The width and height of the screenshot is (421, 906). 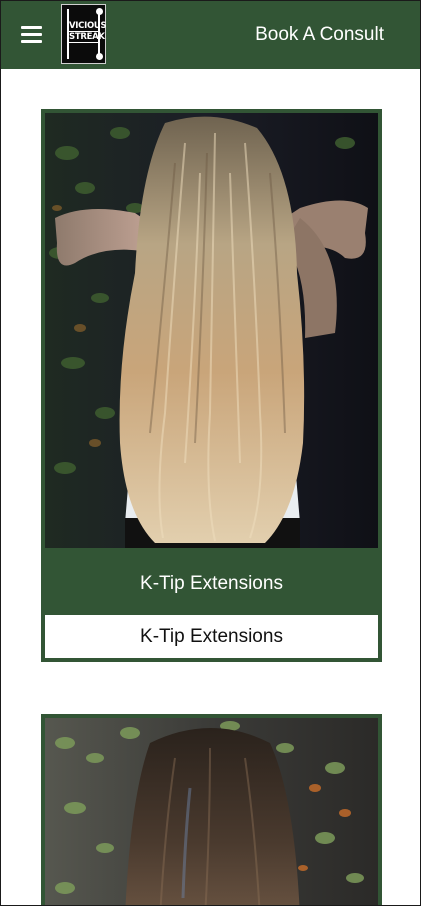 What do you see at coordinates (211, 583) in the screenshot?
I see `service-title: K-Tip Extensions` at bounding box center [211, 583].